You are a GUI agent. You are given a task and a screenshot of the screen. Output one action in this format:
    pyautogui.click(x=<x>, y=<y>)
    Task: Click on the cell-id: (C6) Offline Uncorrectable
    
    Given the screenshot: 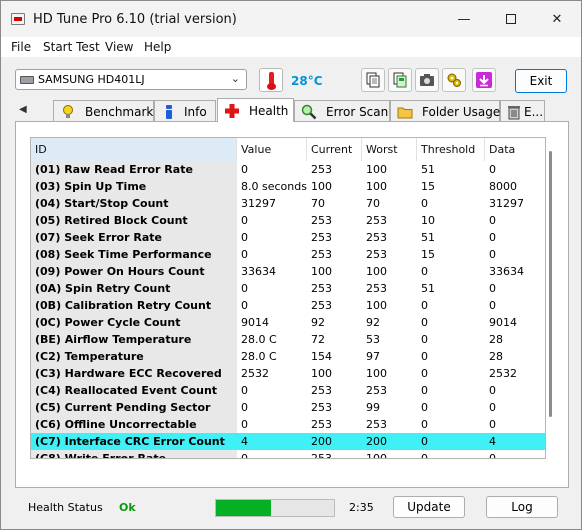 What is the action you would take?
    pyautogui.click(x=134, y=424)
    